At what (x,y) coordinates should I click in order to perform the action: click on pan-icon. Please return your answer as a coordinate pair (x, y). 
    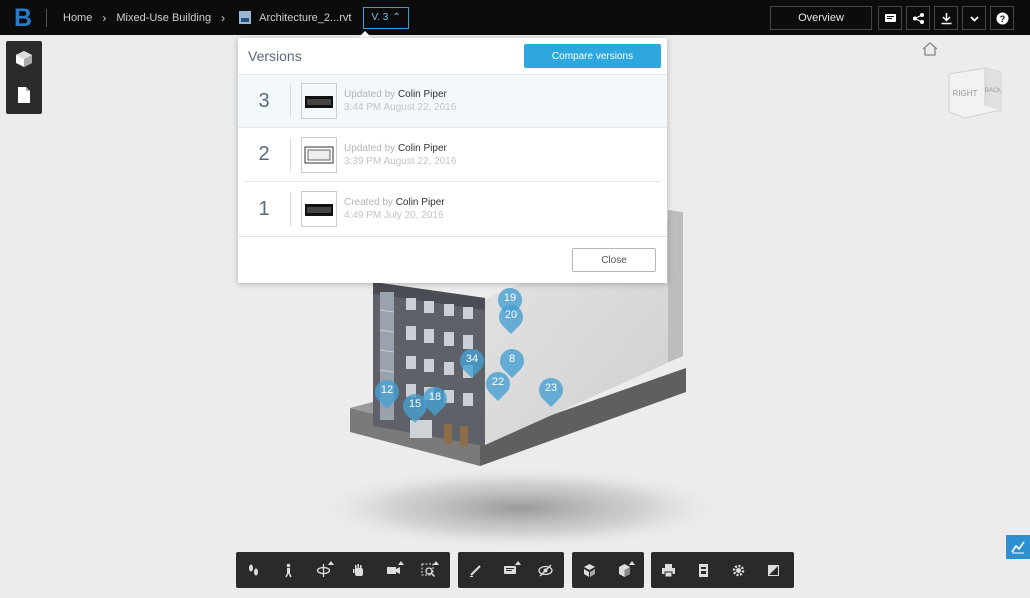
    Looking at the image, I should click on (358, 570).